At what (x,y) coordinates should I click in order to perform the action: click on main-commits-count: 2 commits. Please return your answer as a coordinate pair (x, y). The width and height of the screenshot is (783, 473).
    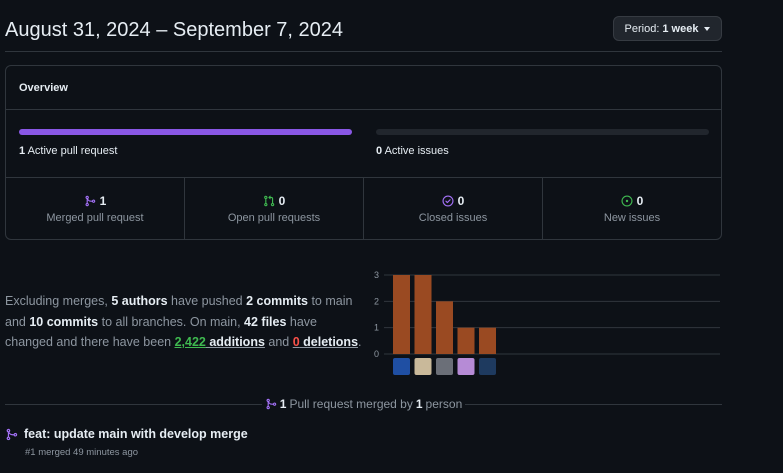
    Looking at the image, I should click on (277, 301).